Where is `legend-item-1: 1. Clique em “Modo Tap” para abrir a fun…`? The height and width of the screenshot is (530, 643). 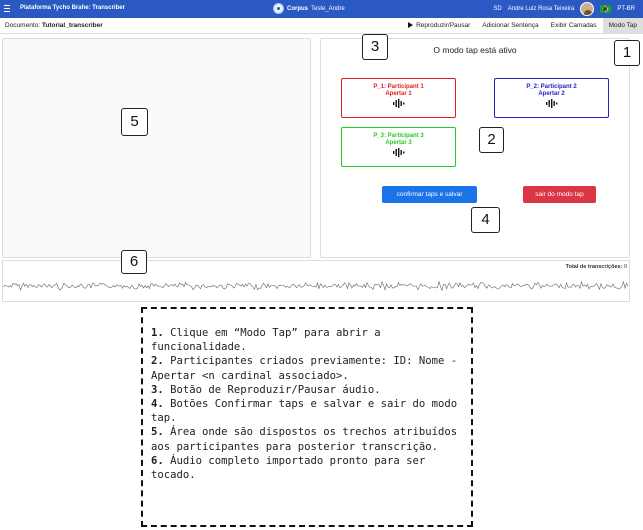 legend-item-1: 1. Clique em “Modo Tap” para abrir a fun… is located at coordinates (311, 340).